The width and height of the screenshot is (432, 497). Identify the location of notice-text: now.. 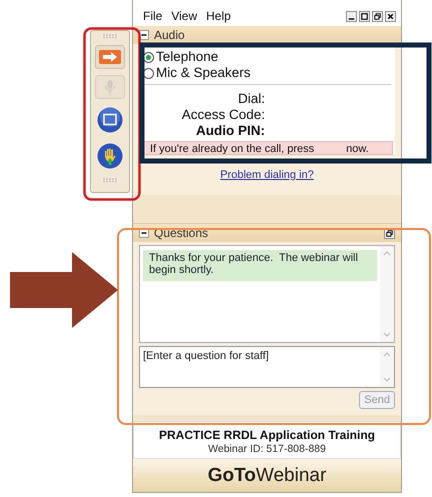
(357, 148).